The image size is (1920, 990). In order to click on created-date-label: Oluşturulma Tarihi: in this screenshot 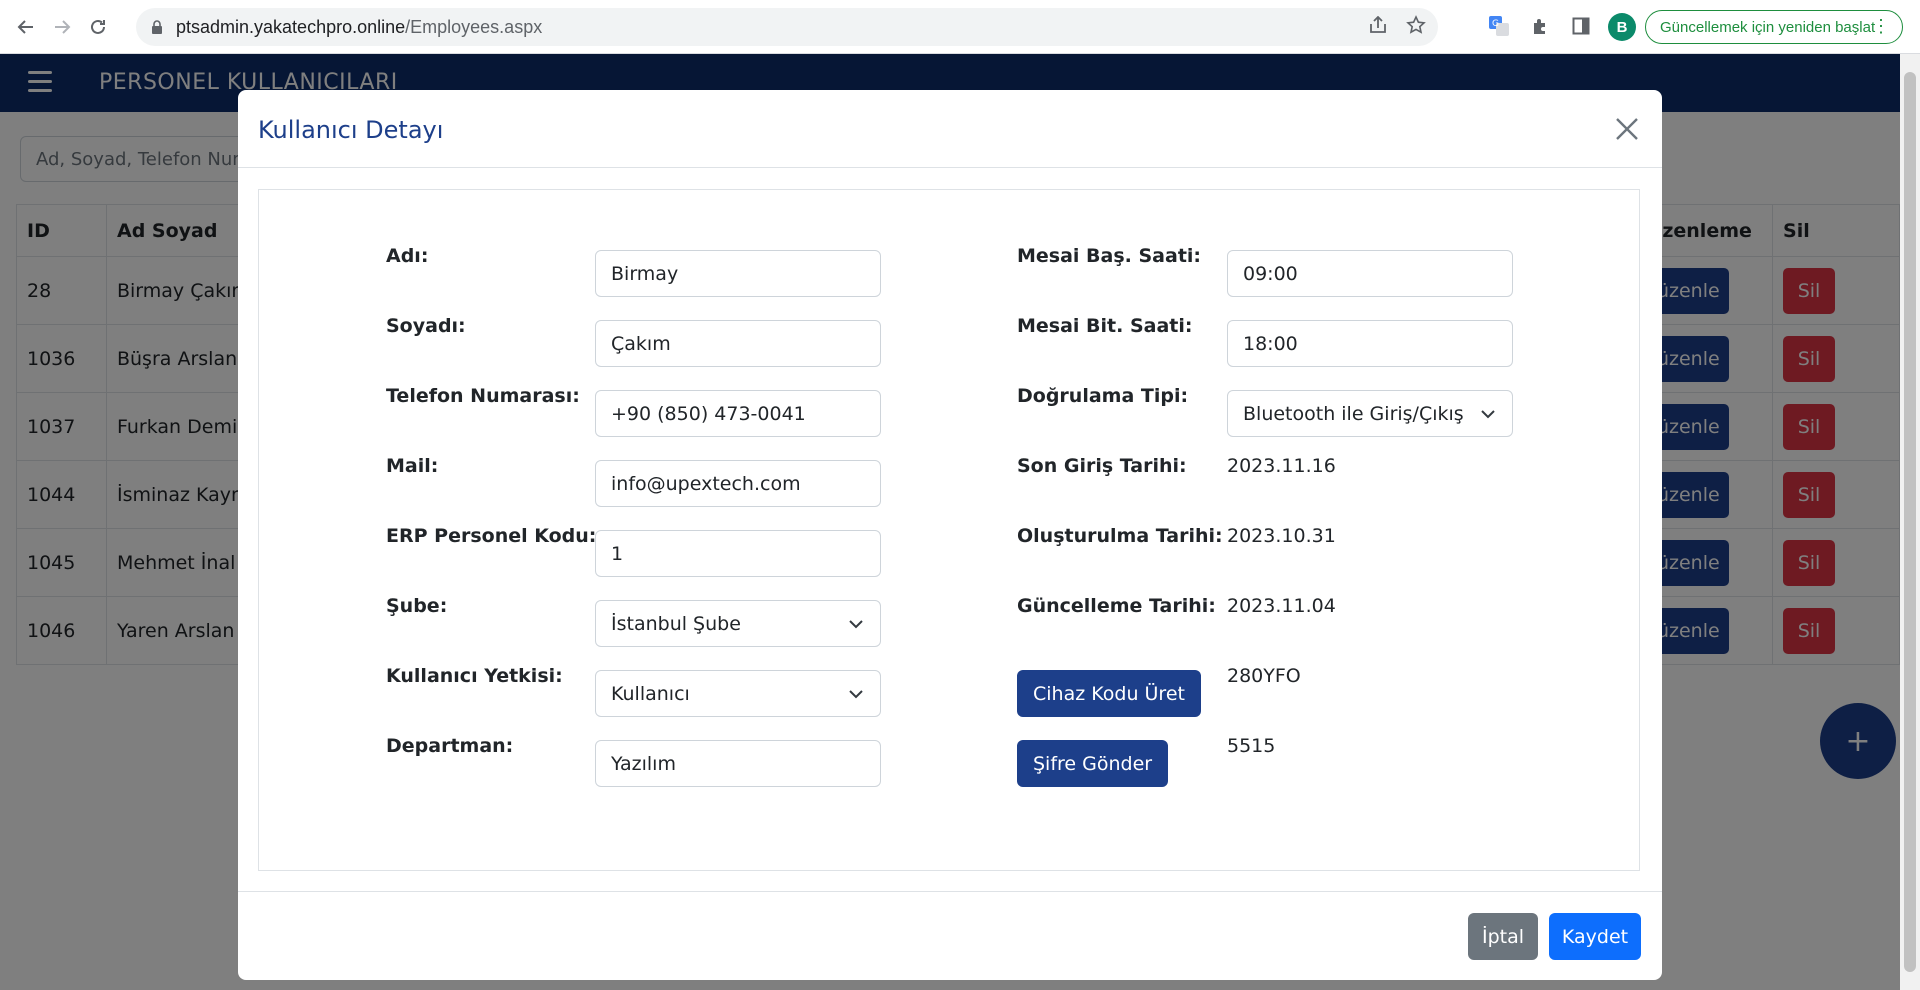, I will do `click(1120, 536)`.